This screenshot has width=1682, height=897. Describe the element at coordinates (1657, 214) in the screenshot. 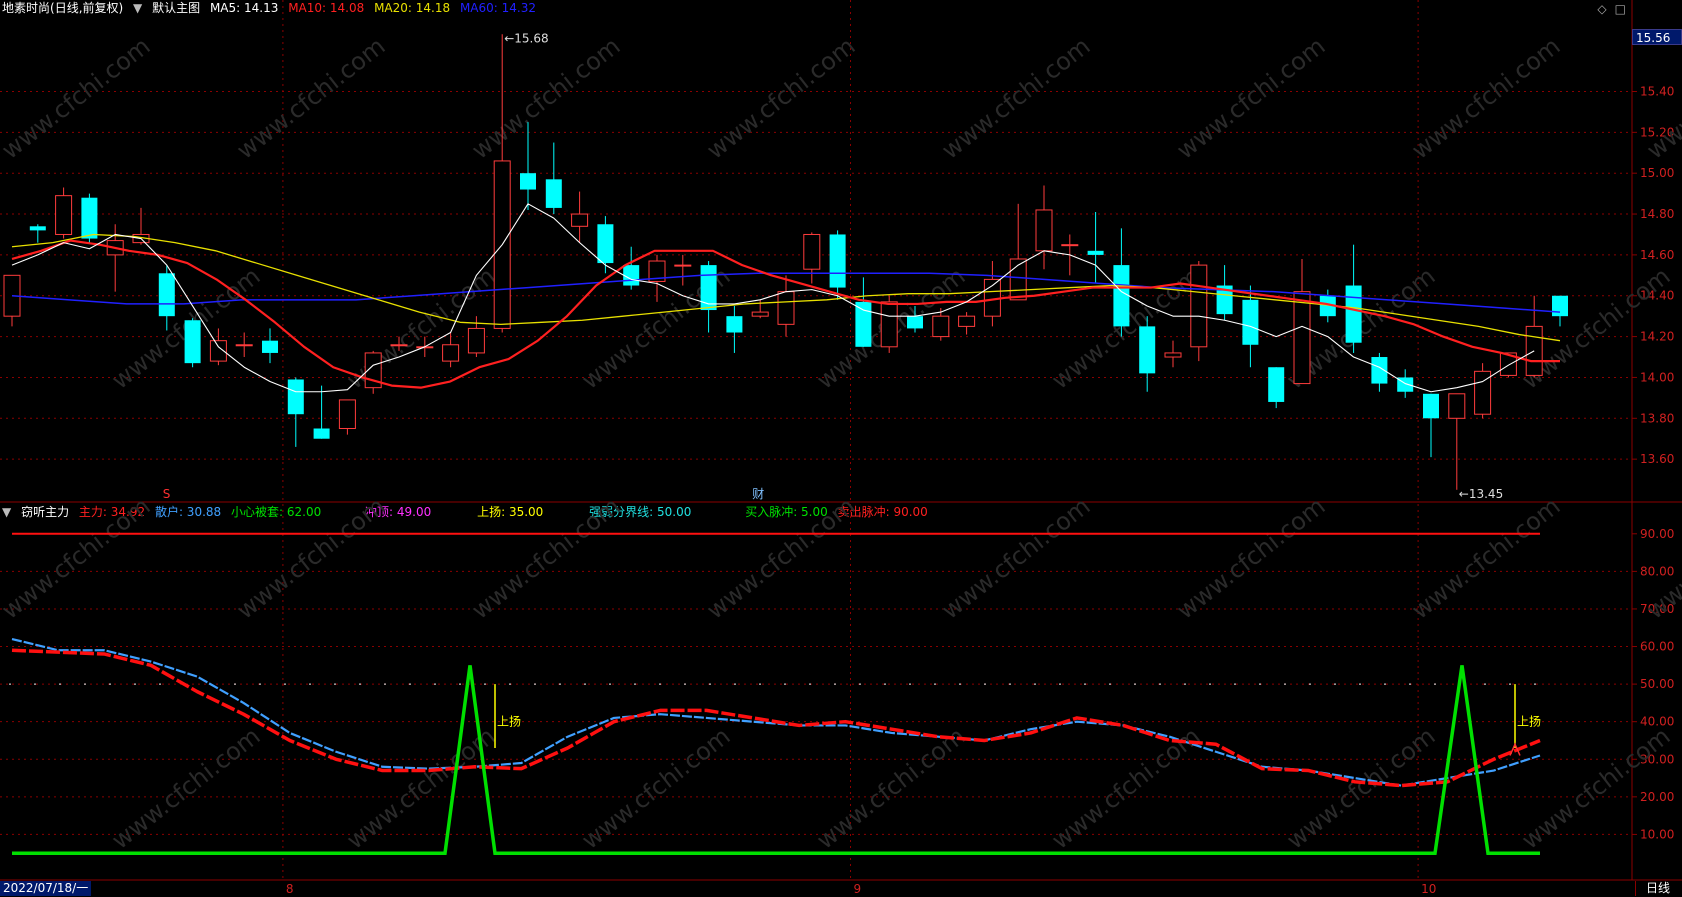

I see `price-tick-label: 14.80` at that location.